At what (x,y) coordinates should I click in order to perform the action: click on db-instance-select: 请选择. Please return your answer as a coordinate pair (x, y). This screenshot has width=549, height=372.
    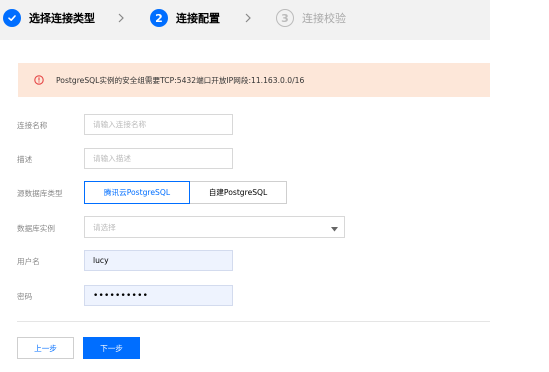
    Looking at the image, I should click on (214, 227).